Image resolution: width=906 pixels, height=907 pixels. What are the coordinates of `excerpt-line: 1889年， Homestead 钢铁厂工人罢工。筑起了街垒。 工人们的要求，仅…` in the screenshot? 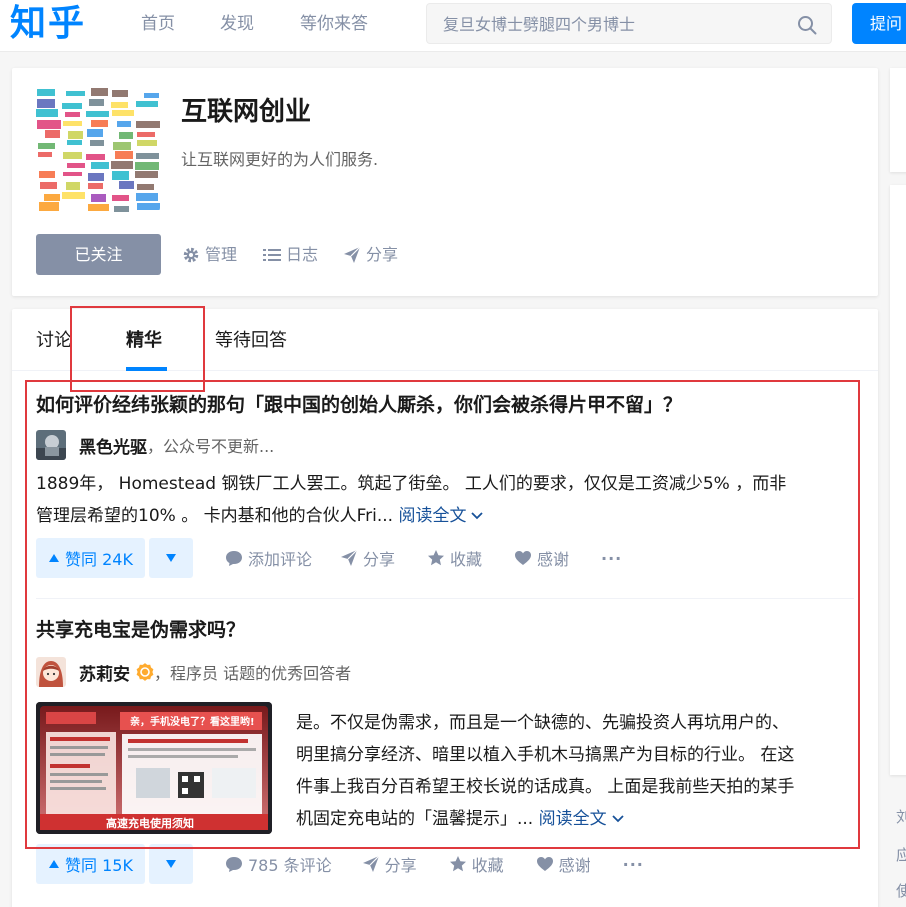 It's located at (411, 484).